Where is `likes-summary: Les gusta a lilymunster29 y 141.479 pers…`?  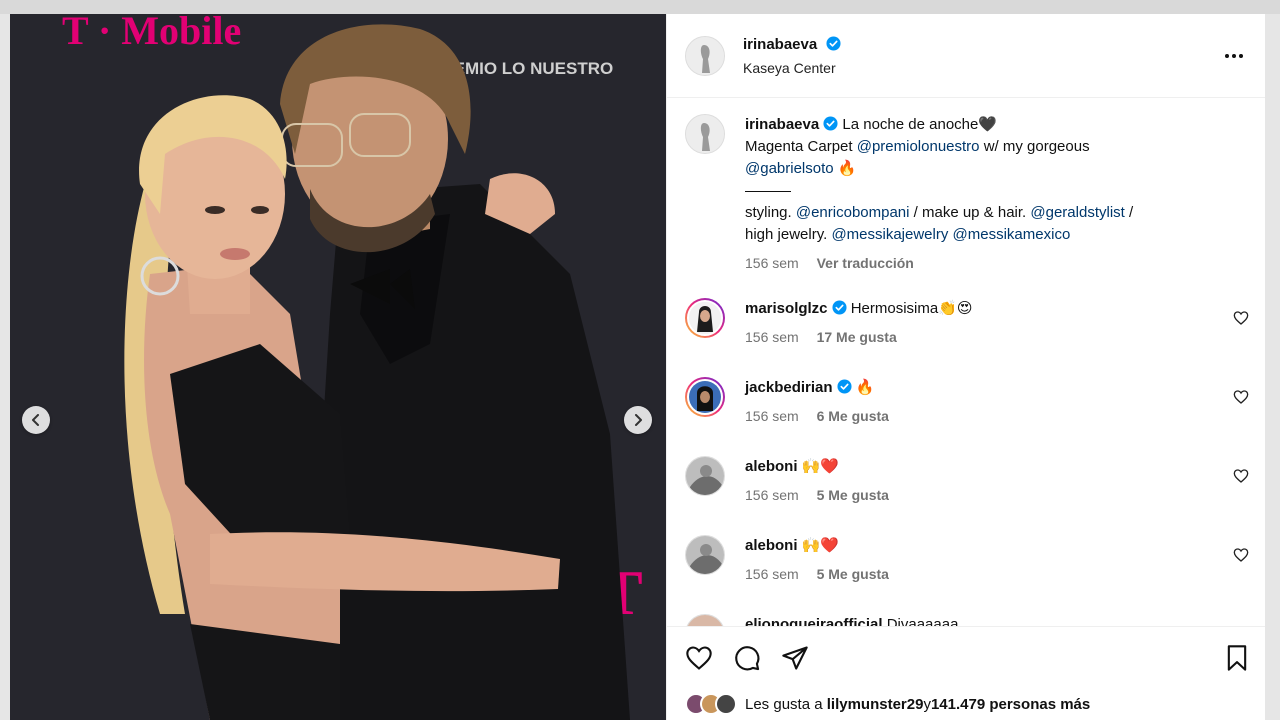
likes-summary: Les gusta a lilymunster29 y 141.479 pers… is located at coordinates (966, 704).